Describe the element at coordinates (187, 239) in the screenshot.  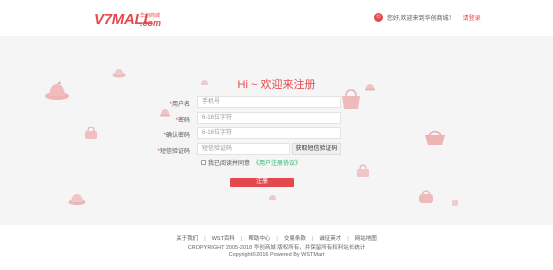
I see `footer-link-about: 关于我们` at that location.